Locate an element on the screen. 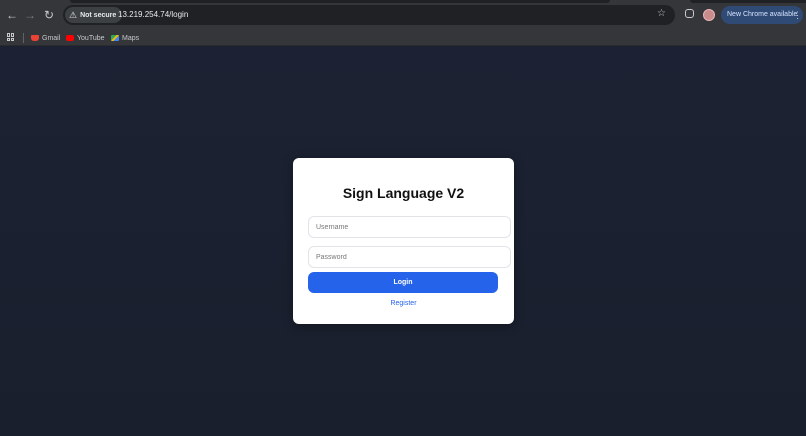 The width and height of the screenshot is (806, 436). bookmark-maps: Maps is located at coordinates (125, 38).